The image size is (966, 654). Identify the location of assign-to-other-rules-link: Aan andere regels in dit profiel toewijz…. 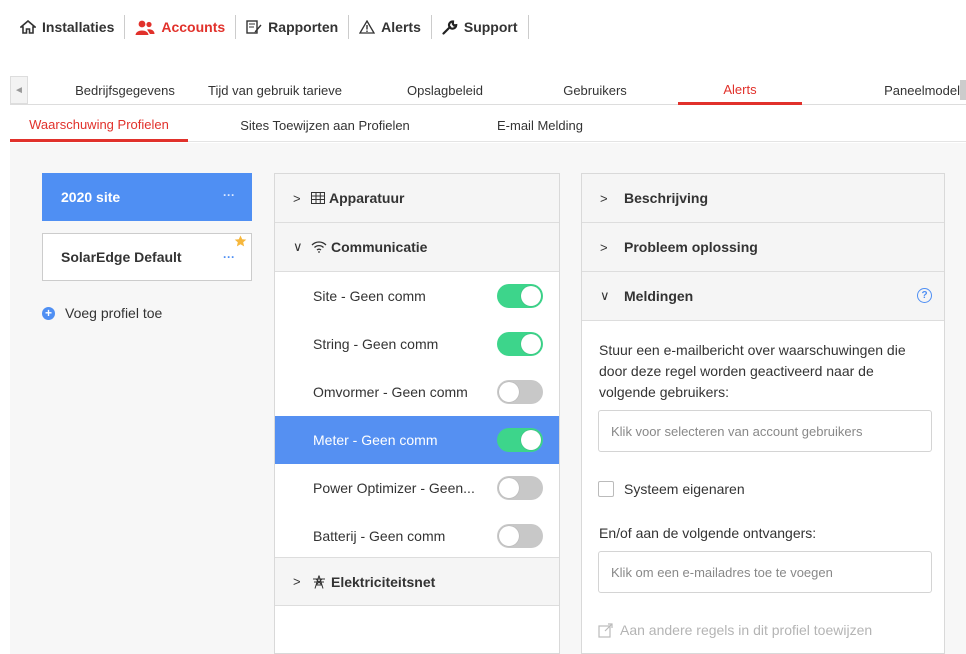
(735, 630).